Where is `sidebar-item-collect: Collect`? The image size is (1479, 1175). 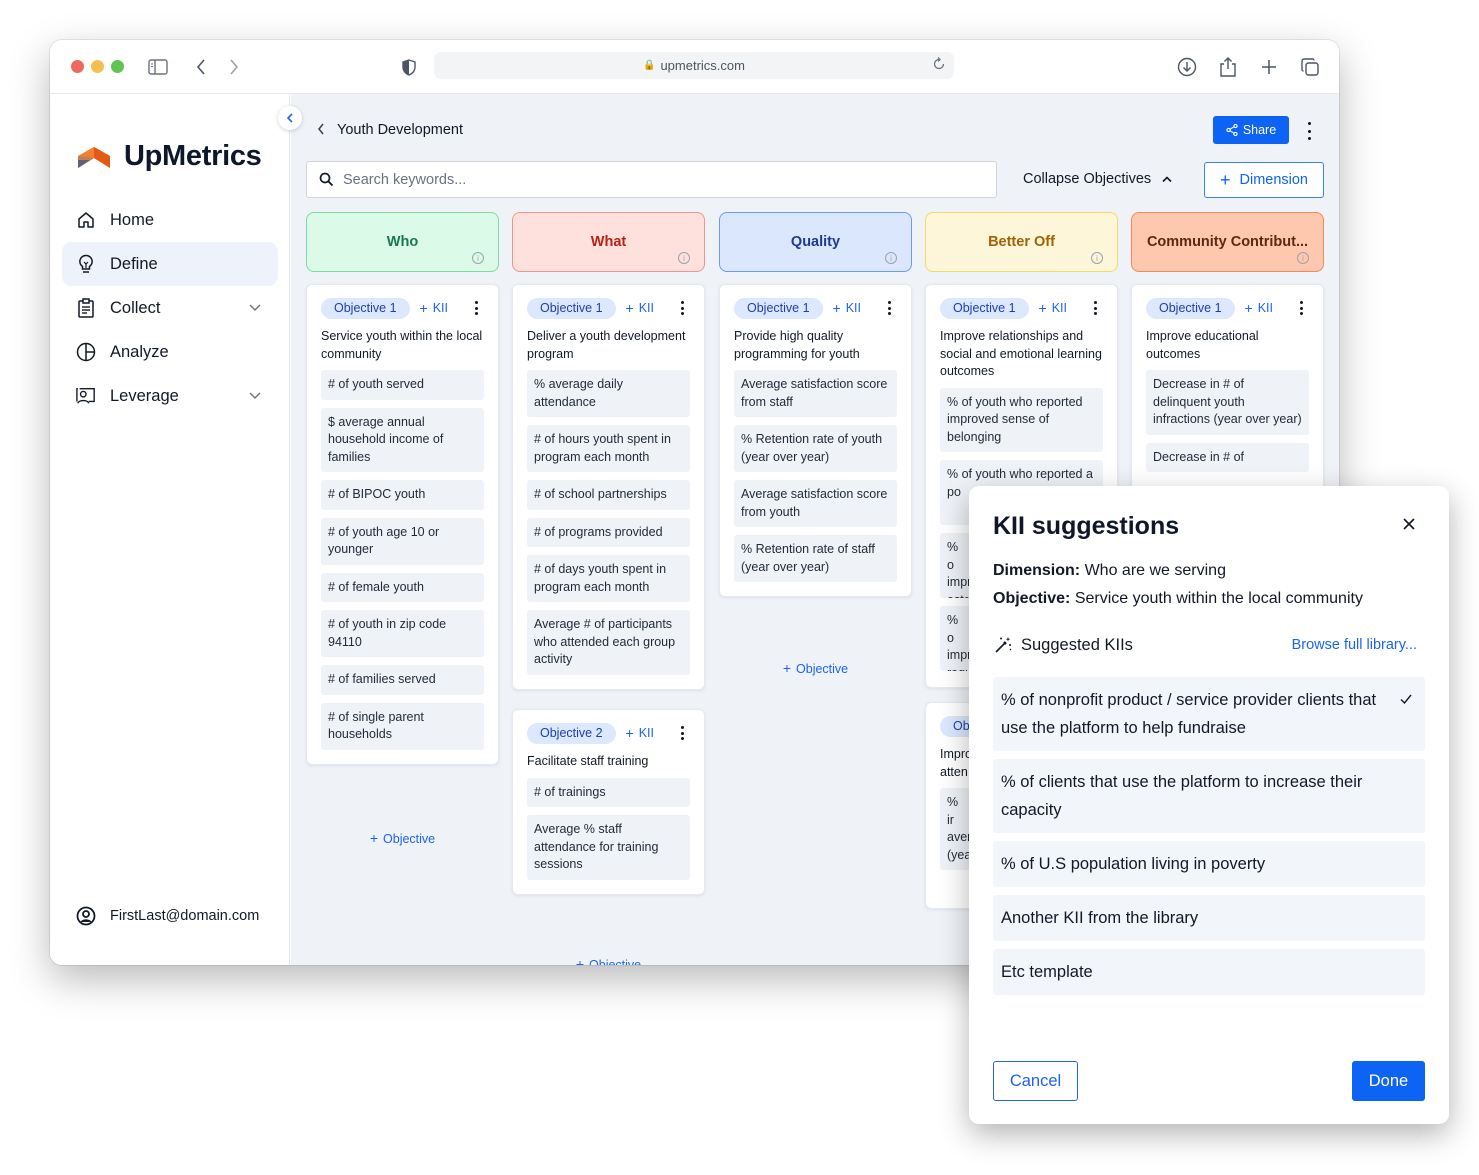 sidebar-item-collect: Collect is located at coordinates (170, 308).